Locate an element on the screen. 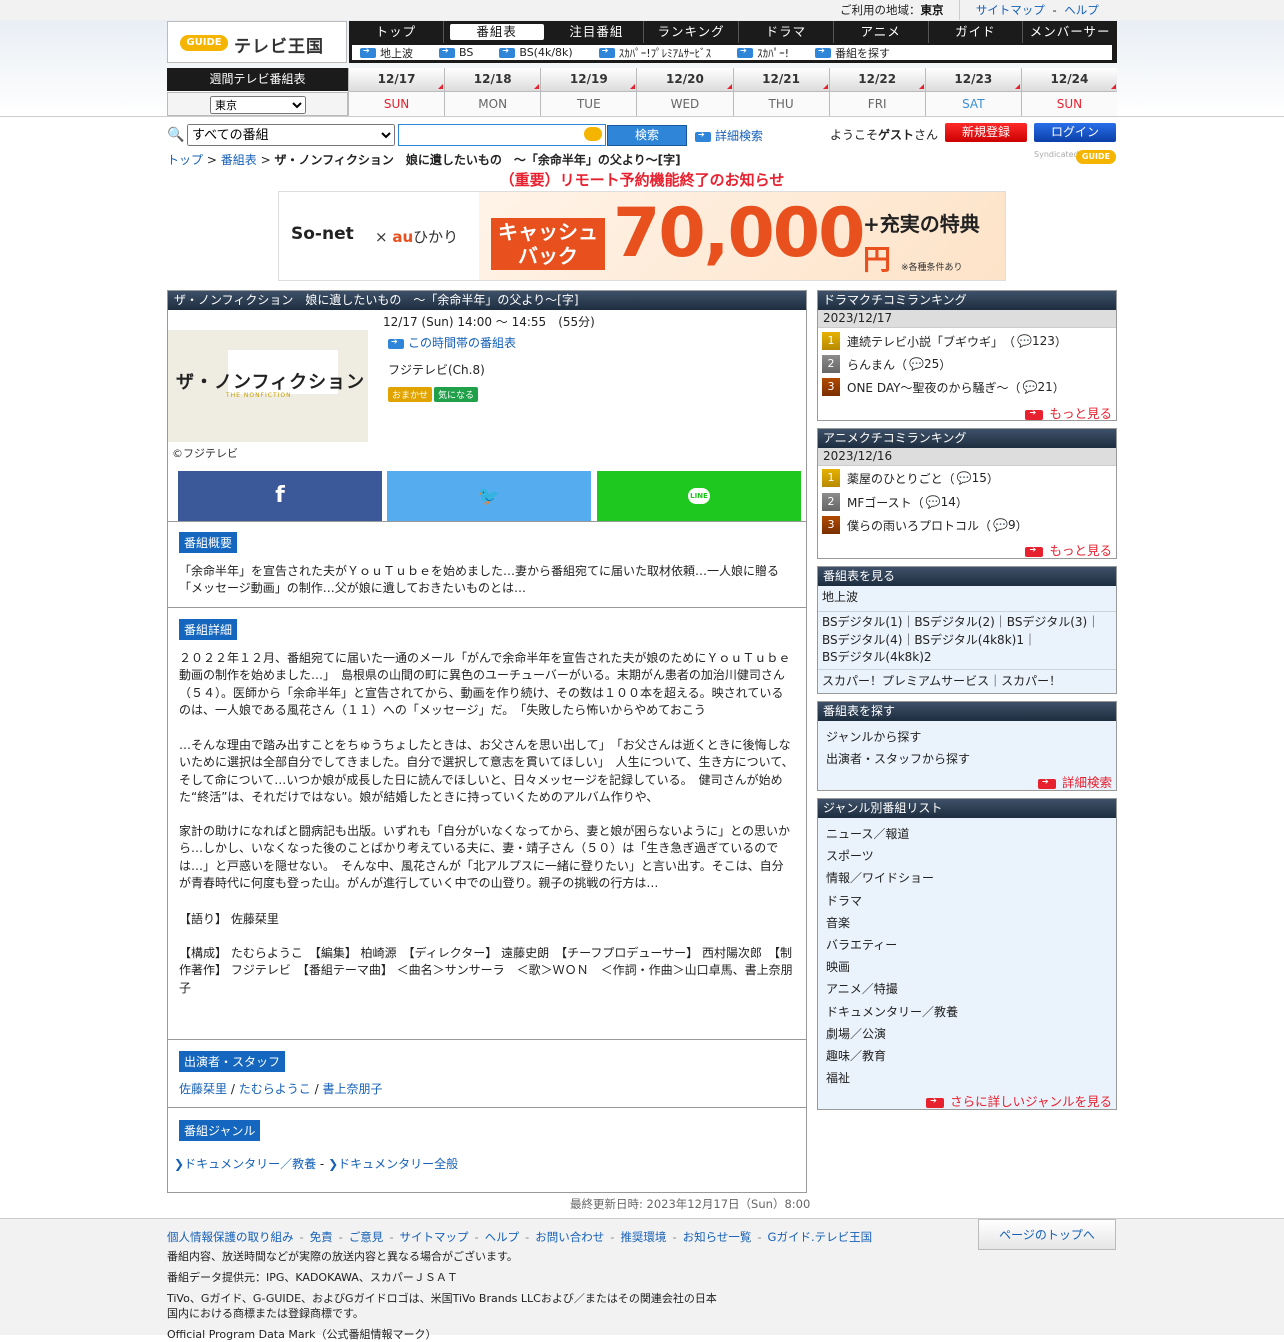 The width and height of the screenshot is (1284, 1342). subnav-skyperfect-premium: ｽｶﾊﾟｰ!ﾌﾟﾚﾐｱﾑｻｰﾋﾞｽ is located at coordinates (665, 53).